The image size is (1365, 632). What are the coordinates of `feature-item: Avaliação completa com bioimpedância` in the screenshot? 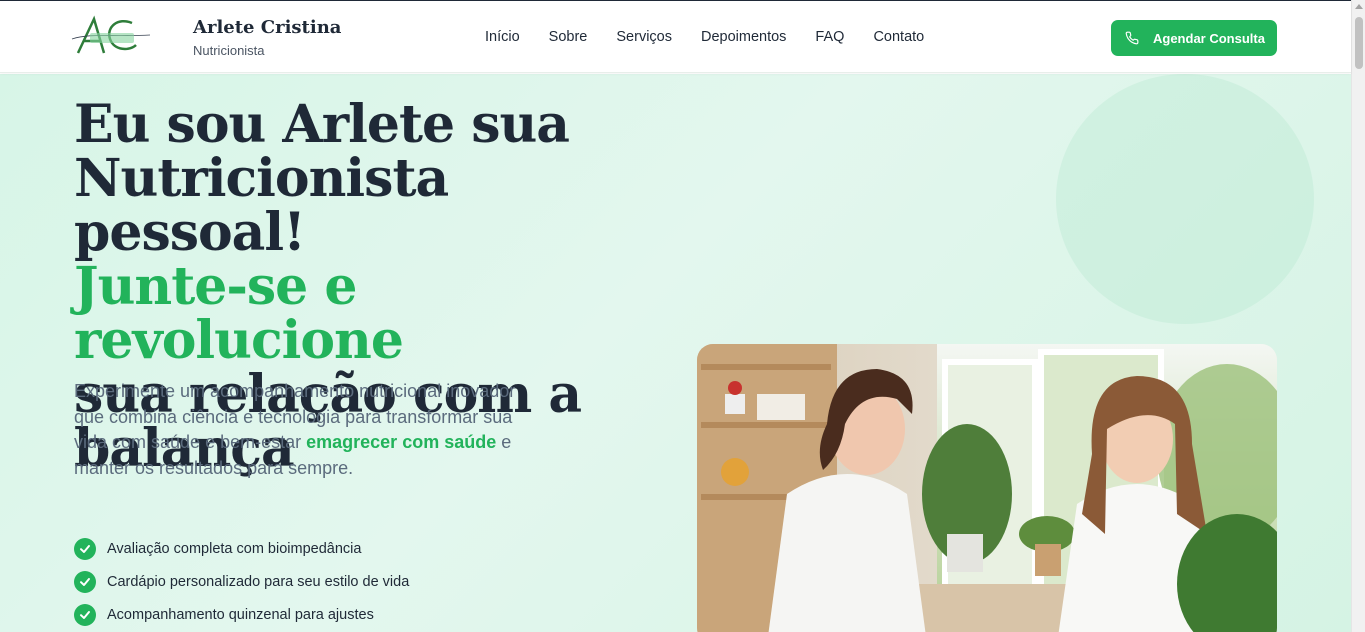 It's located at (241, 548).